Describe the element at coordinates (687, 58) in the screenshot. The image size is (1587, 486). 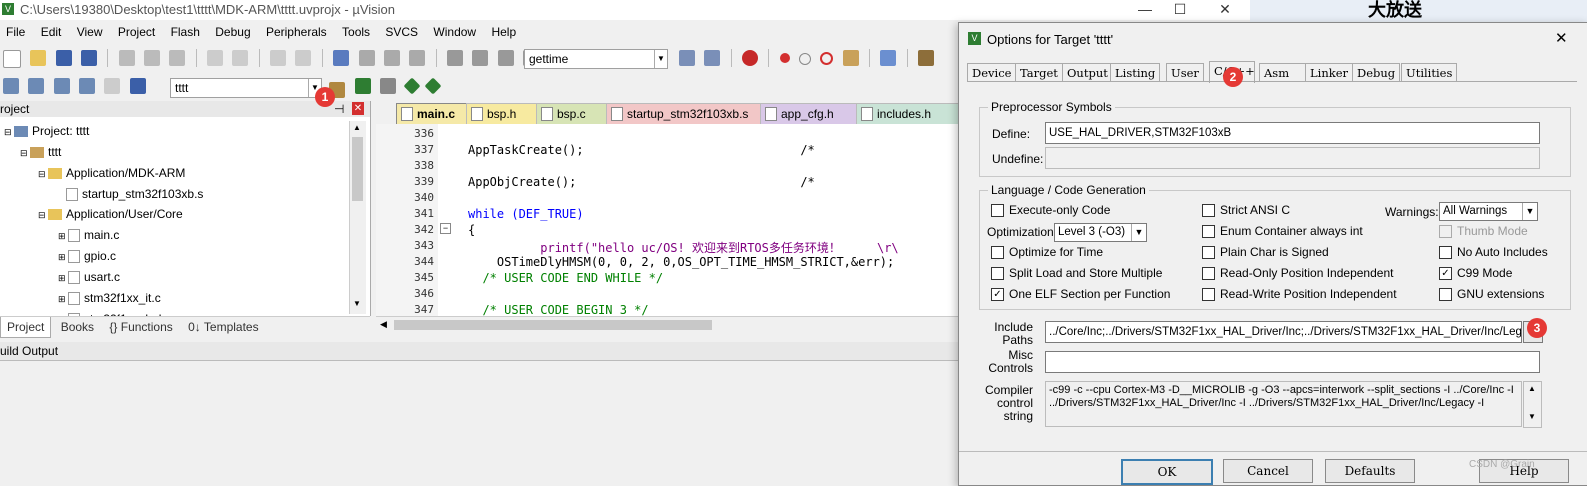
I see `find-icon` at that location.